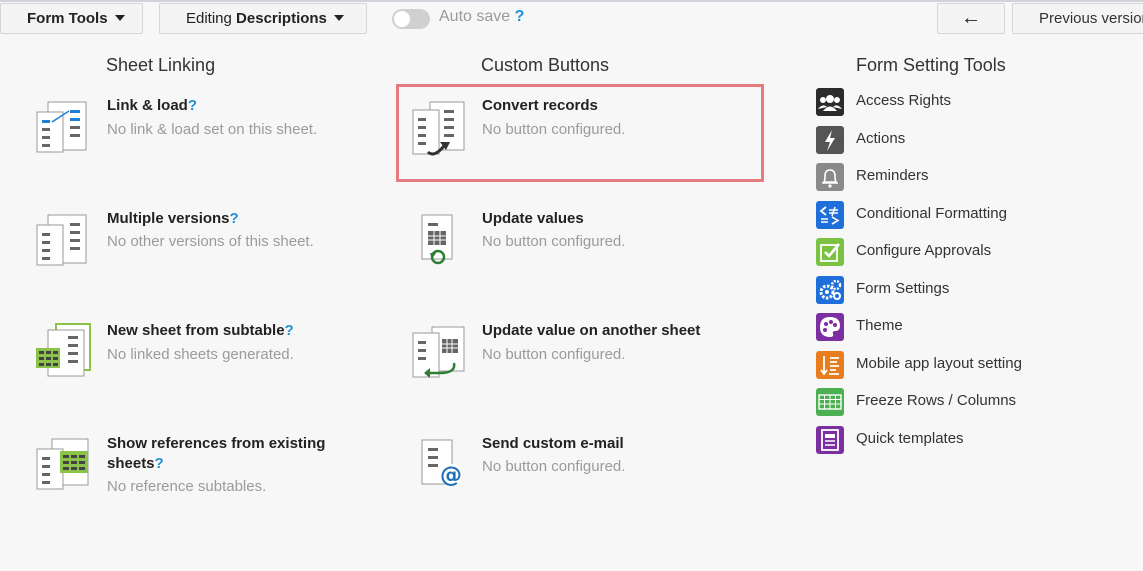  What do you see at coordinates (830, 402) in the screenshot?
I see `freeze-icon` at bounding box center [830, 402].